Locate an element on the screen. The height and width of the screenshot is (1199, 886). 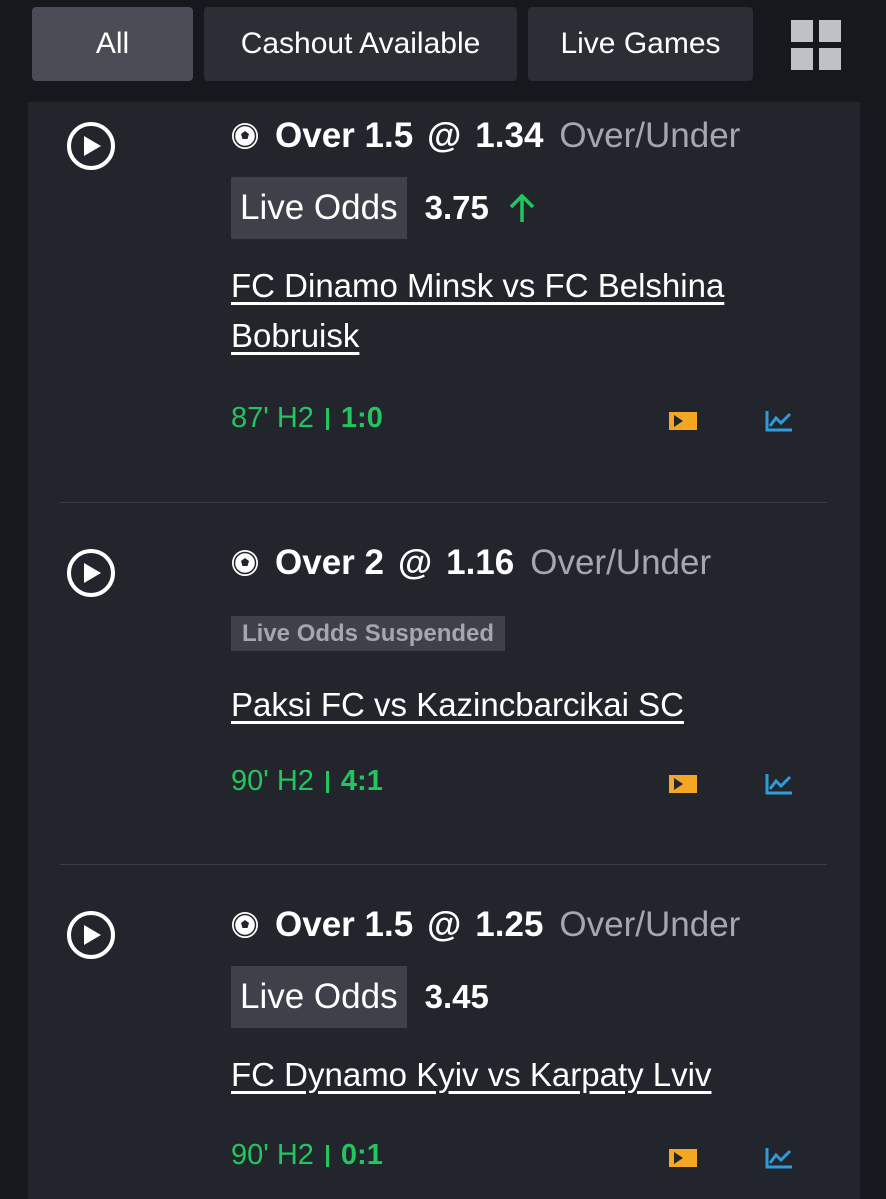
selection-line: Over 1.5 @ 1.34 Over/Under is located at coordinates (485, 136).